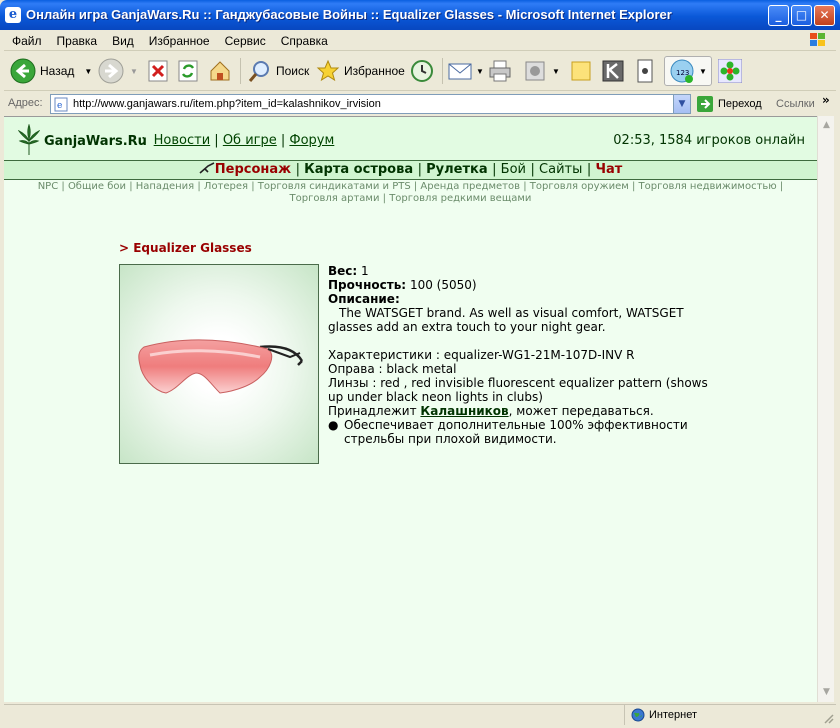 The image size is (840, 728). Describe the element at coordinates (613, 71) in the screenshot. I see `k-button` at that location.